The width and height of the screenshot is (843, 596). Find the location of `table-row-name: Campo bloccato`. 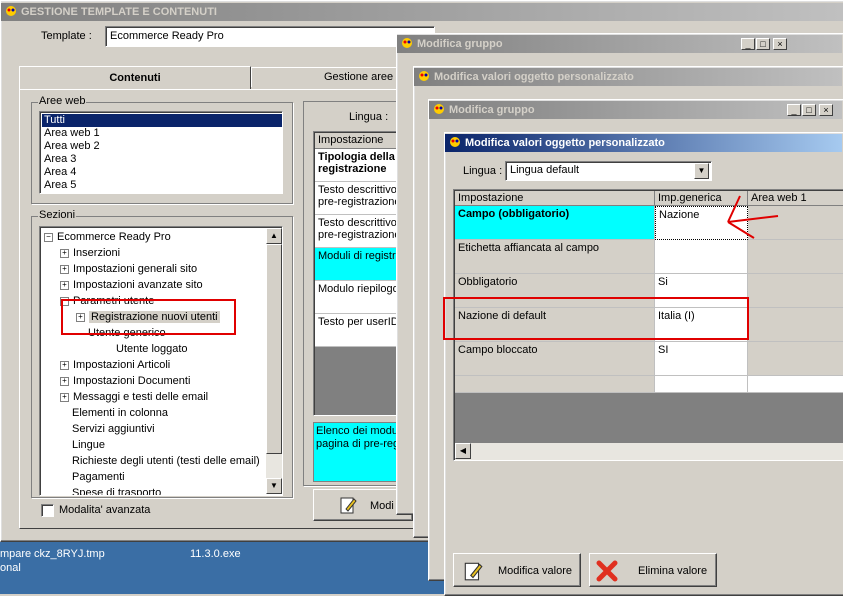

table-row-name: Campo bloccato is located at coordinates (555, 359).